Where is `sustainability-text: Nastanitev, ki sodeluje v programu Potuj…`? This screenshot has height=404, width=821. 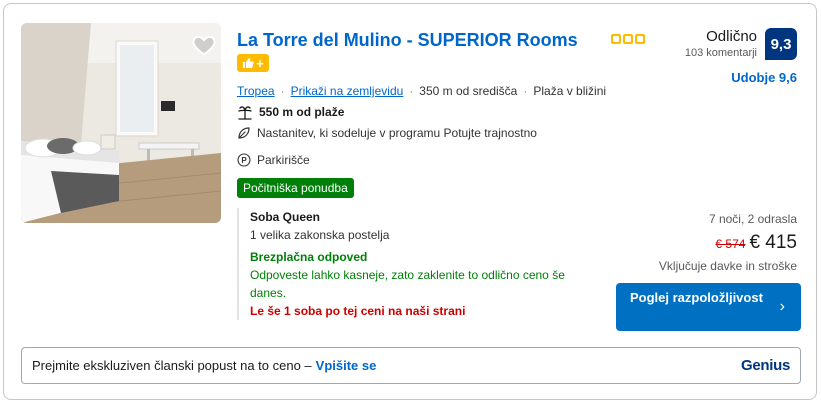 sustainability-text: Nastanitev, ki sodeluje v programu Potuj… is located at coordinates (397, 133).